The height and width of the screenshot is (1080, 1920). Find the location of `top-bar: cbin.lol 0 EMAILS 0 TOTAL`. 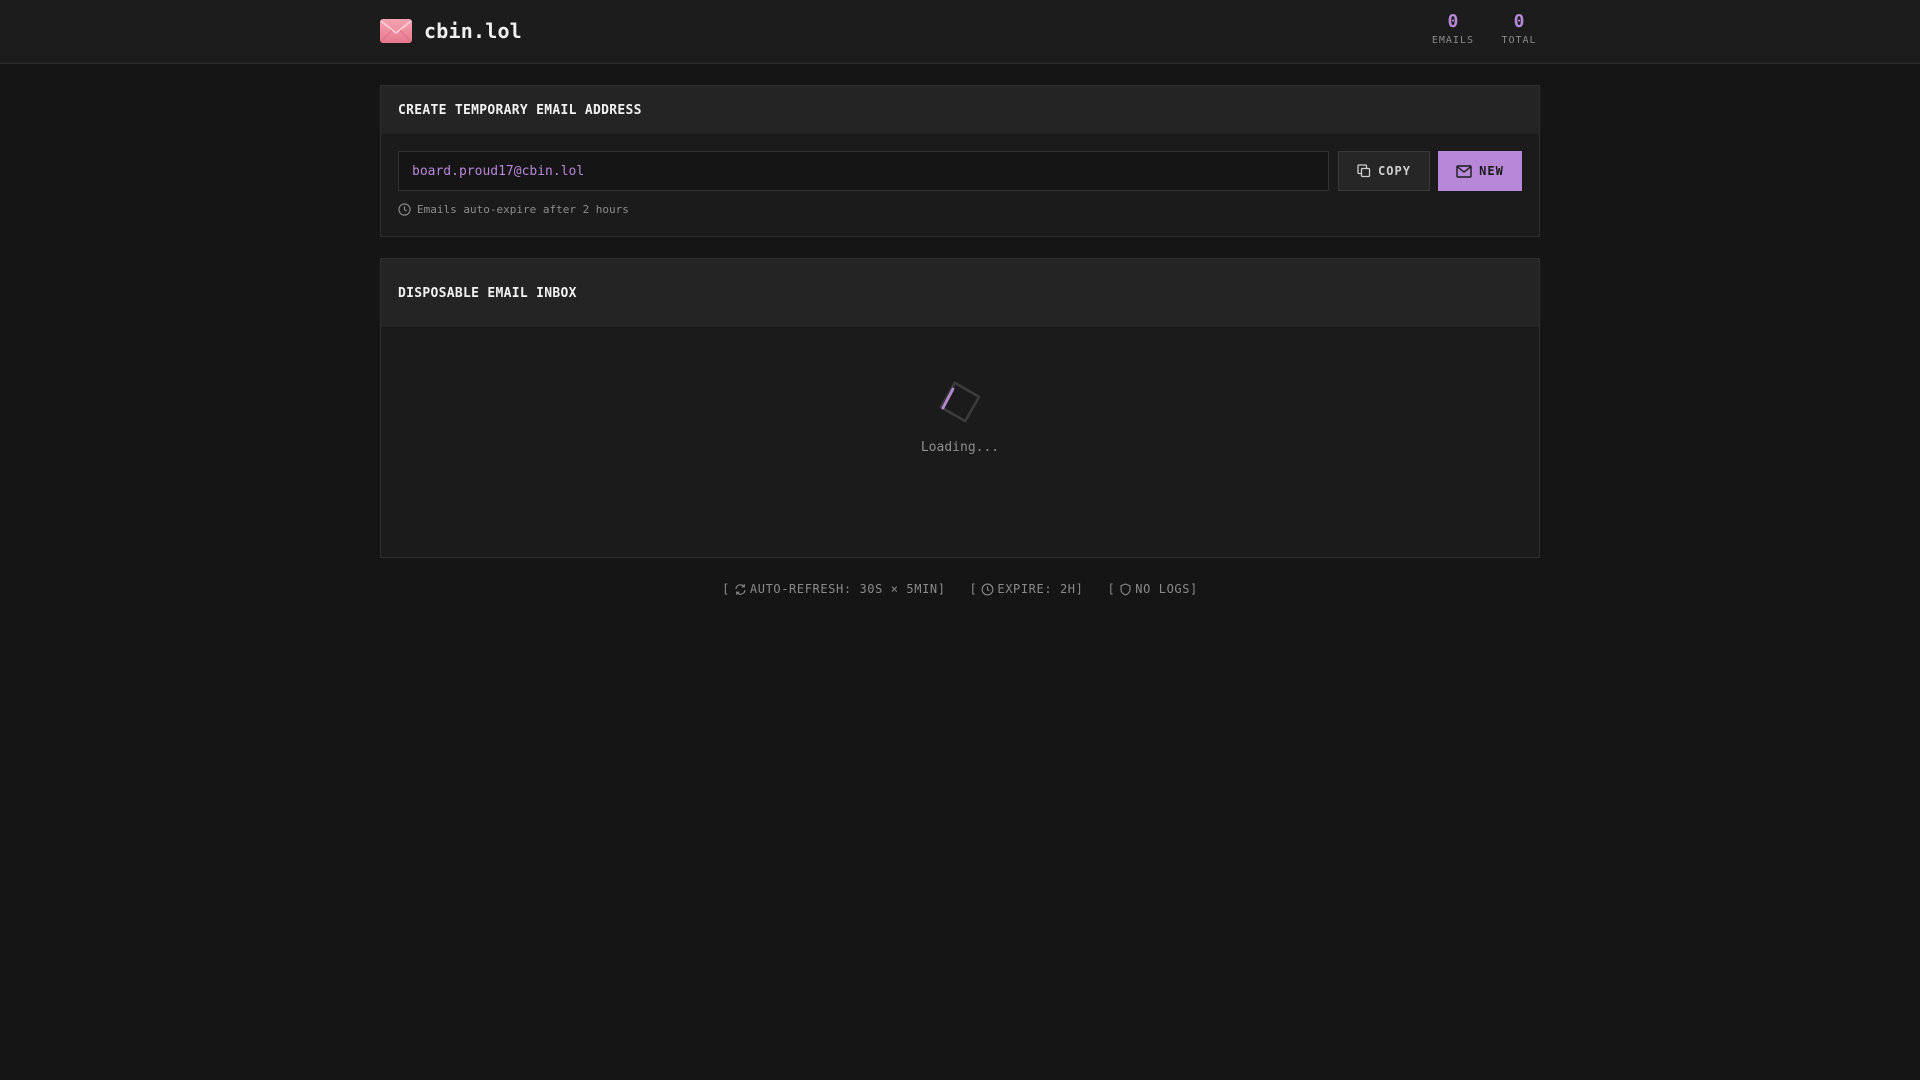

top-bar: cbin.lol 0 EMAILS 0 TOTAL is located at coordinates (960, 32).